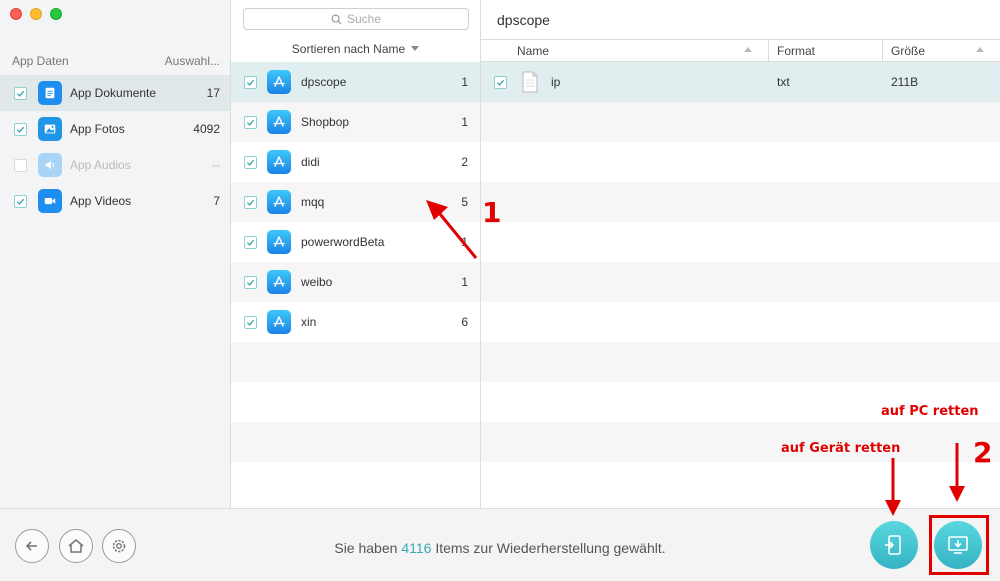 This screenshot has width=1000, height=581. What do you see at coordinates (523, 20) in the screenshot?
I see `detail-title: dpscope` at bounding box center [523, 20].